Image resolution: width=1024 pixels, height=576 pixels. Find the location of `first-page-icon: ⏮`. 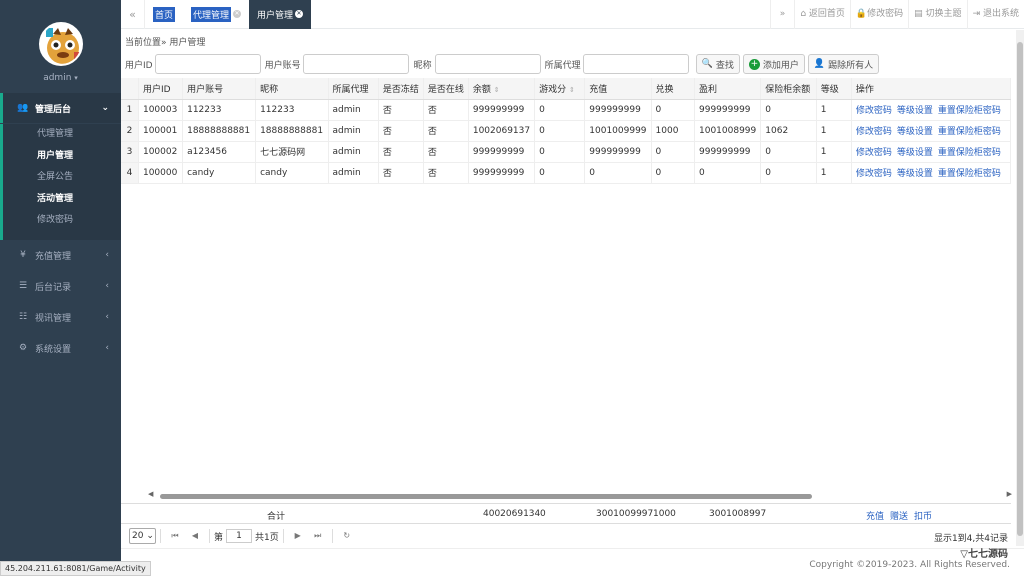

first-page-icon: ⏮ is located at coordinates (175, 536).